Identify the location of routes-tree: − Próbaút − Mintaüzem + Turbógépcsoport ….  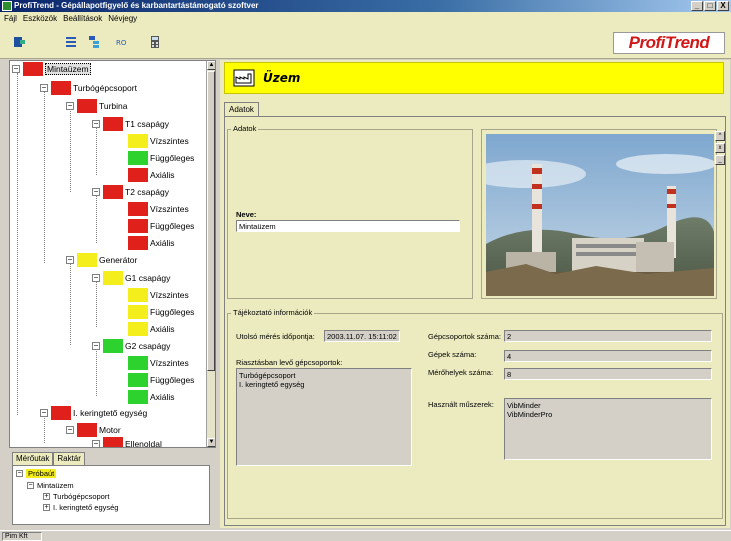
(111, 495).